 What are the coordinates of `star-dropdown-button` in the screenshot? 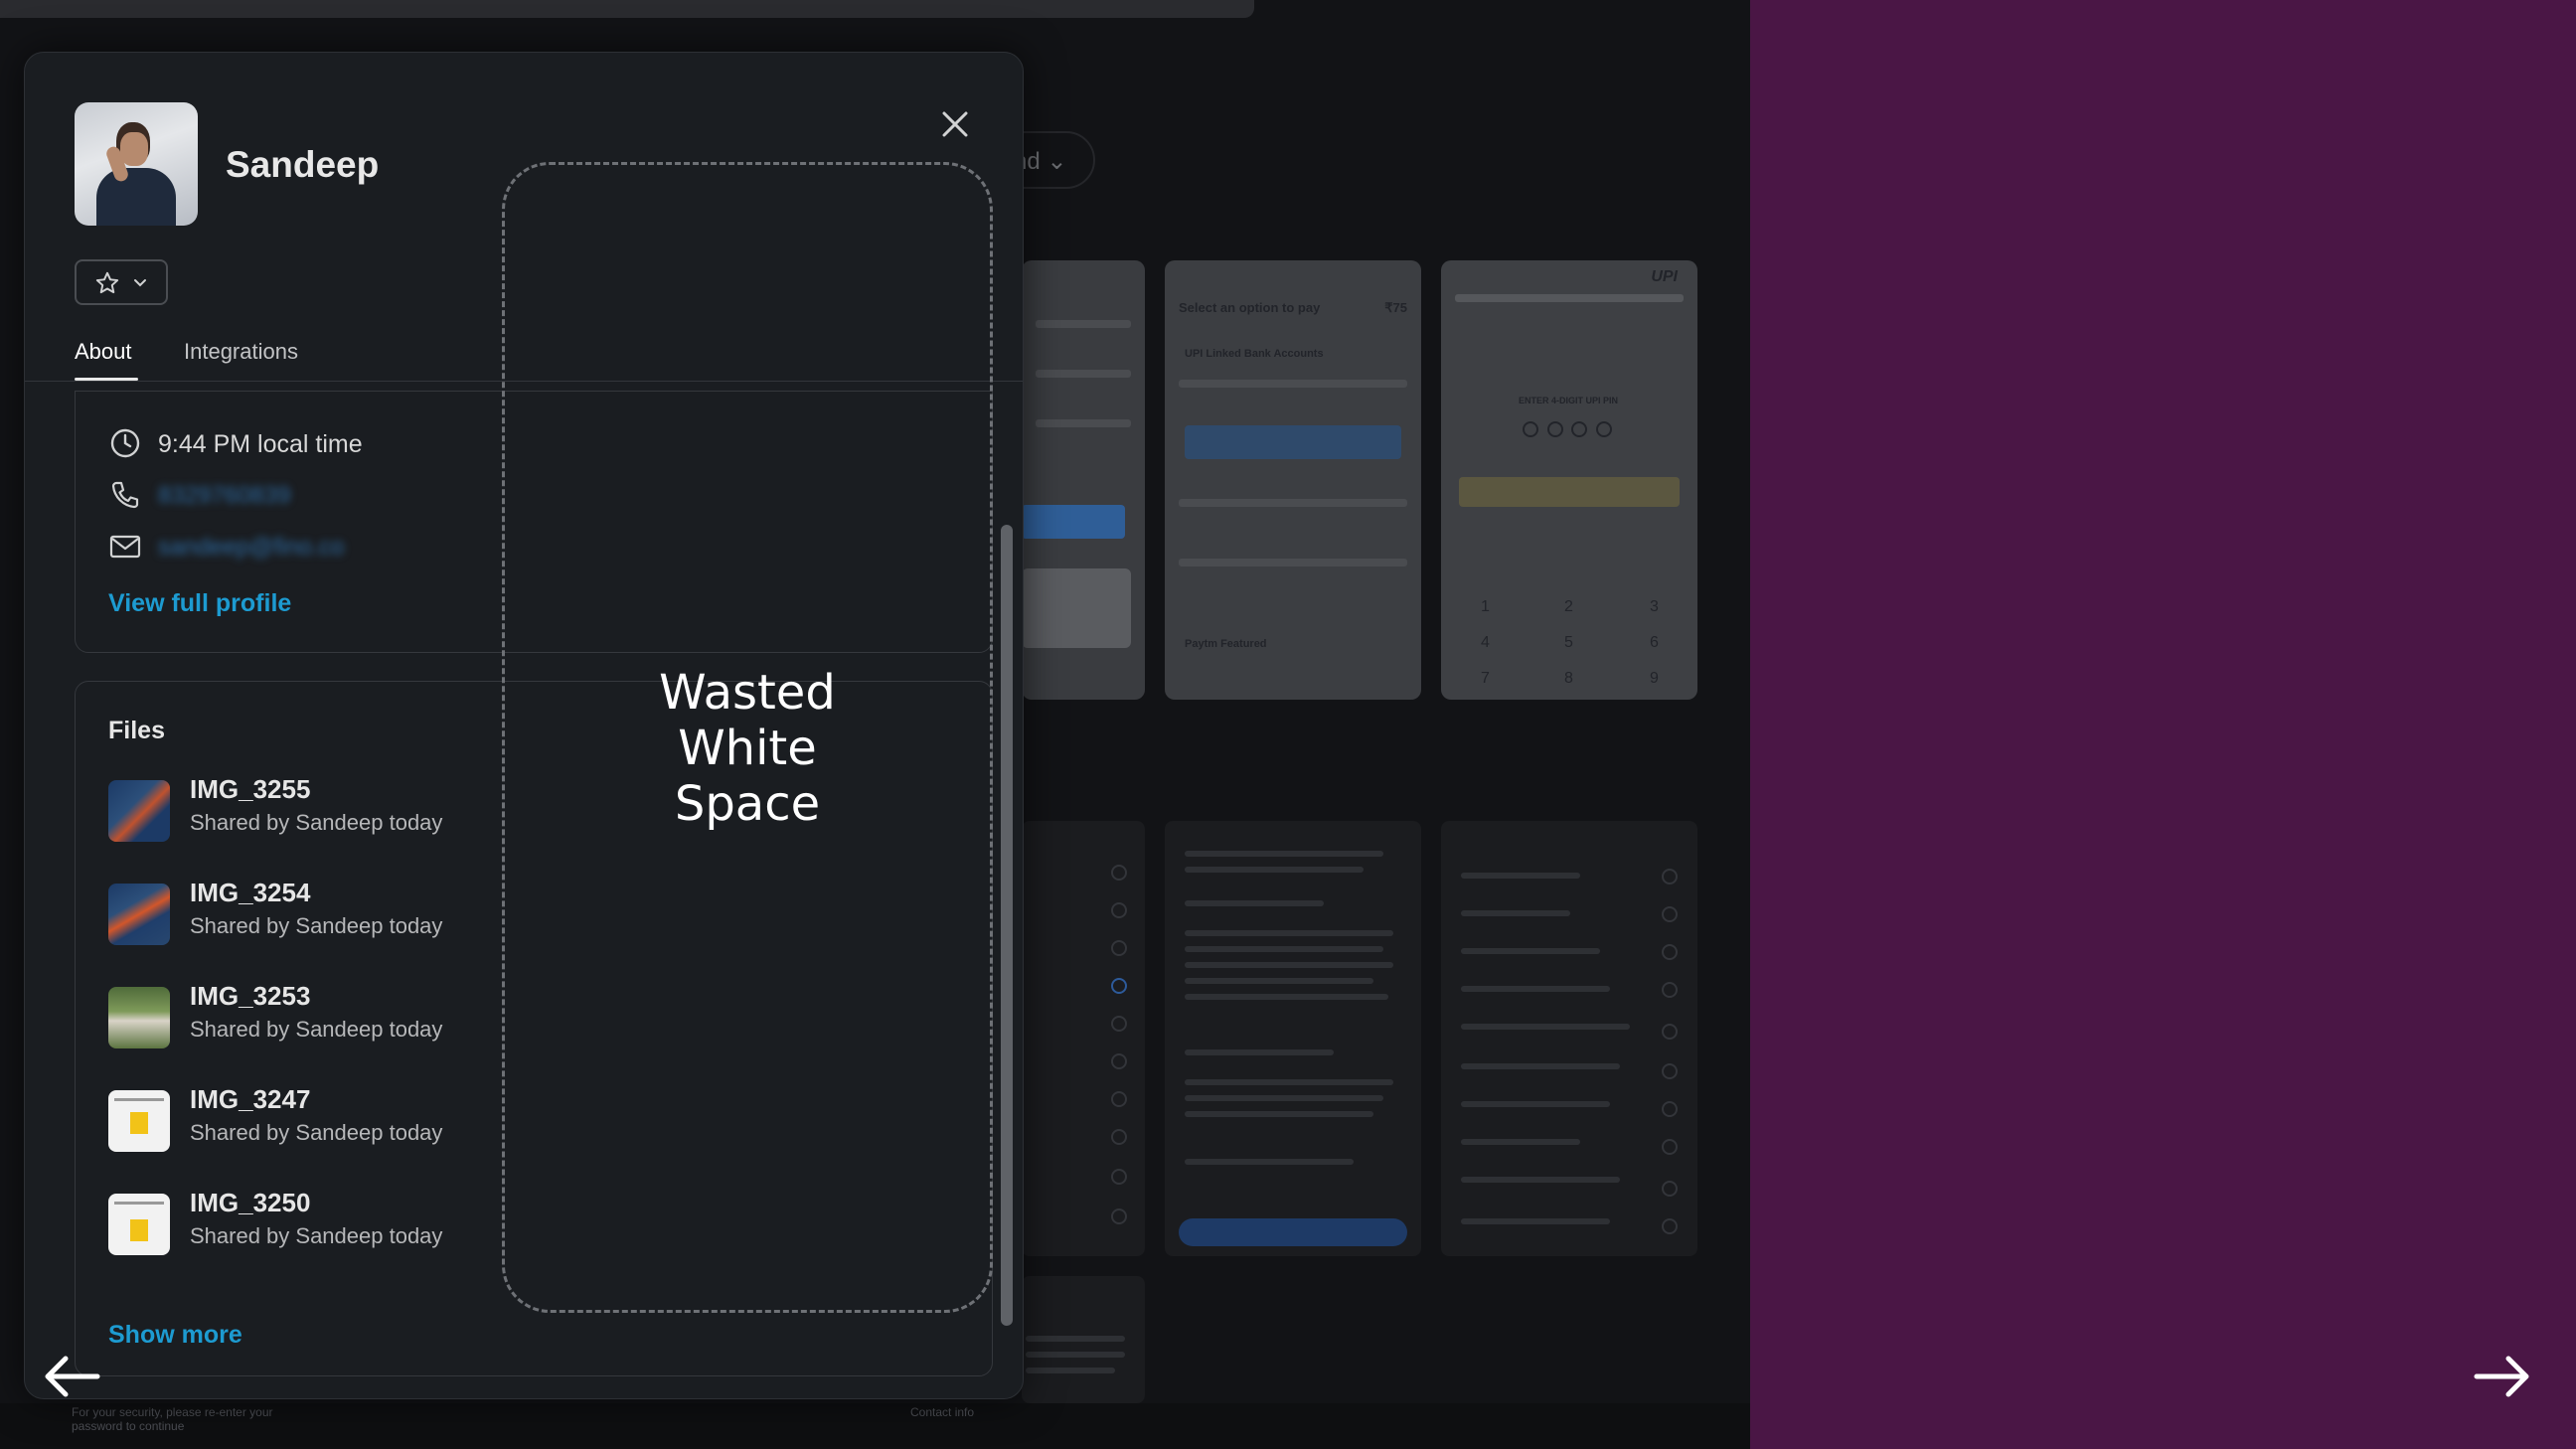 It's located at (121, 282).